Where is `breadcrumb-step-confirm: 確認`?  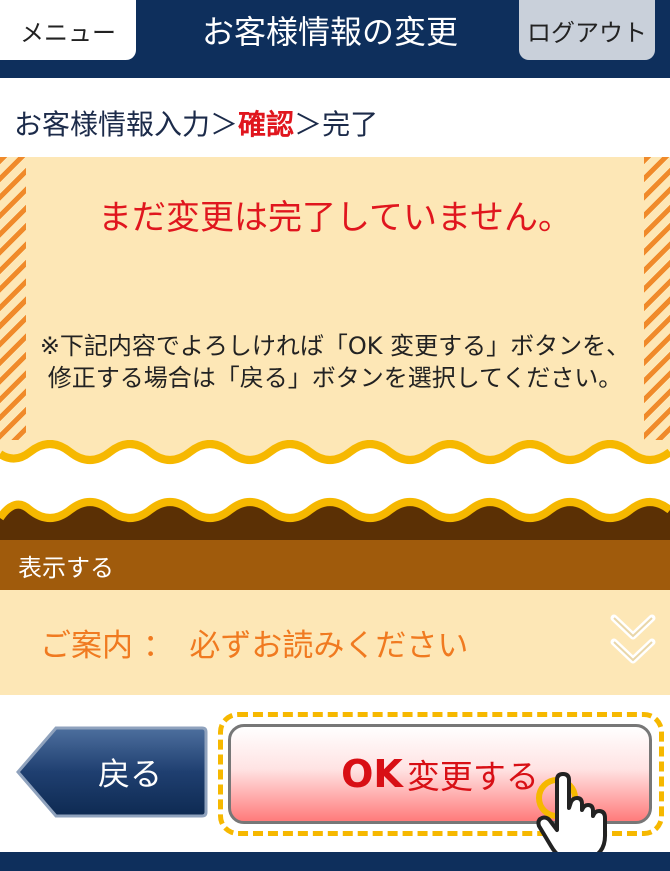 breadcrumb-step-confirm: 確認 is located at coordinates (266, 124).